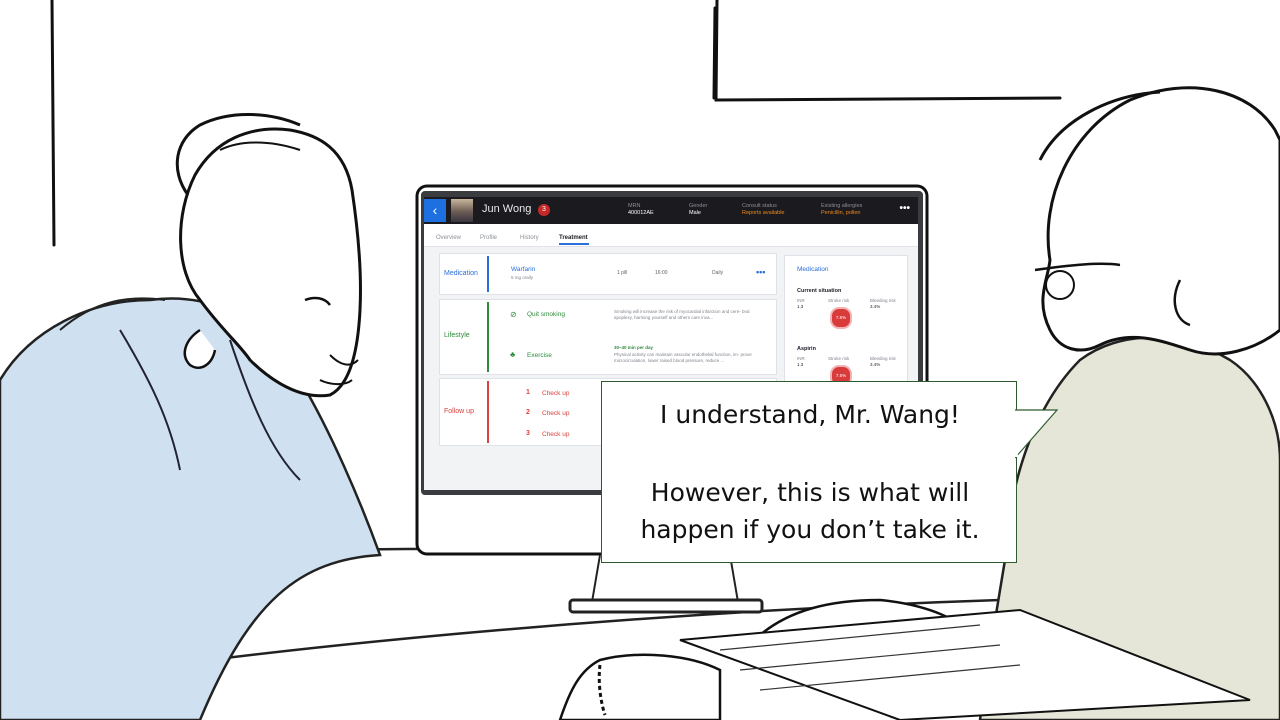  I want to click on aspirin-bleeding-risk-value: 3.4%, so click(875, 364).